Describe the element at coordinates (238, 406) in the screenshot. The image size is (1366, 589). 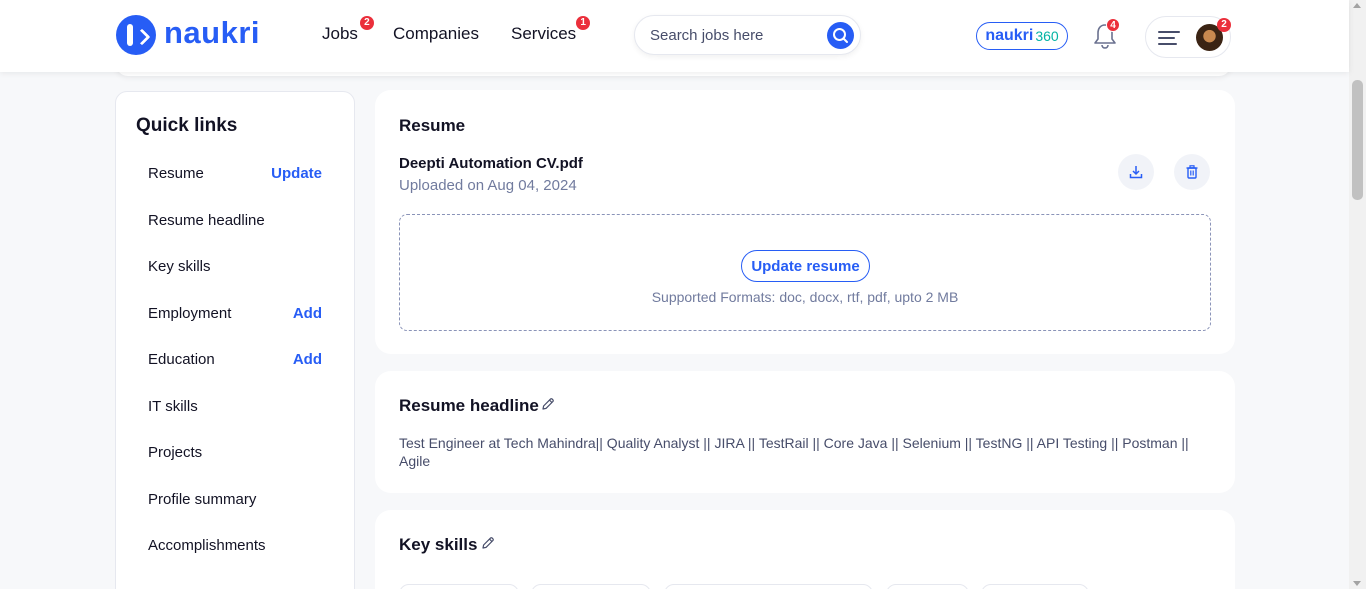
I see `quick-link-it-skills: IT skills` at that location.